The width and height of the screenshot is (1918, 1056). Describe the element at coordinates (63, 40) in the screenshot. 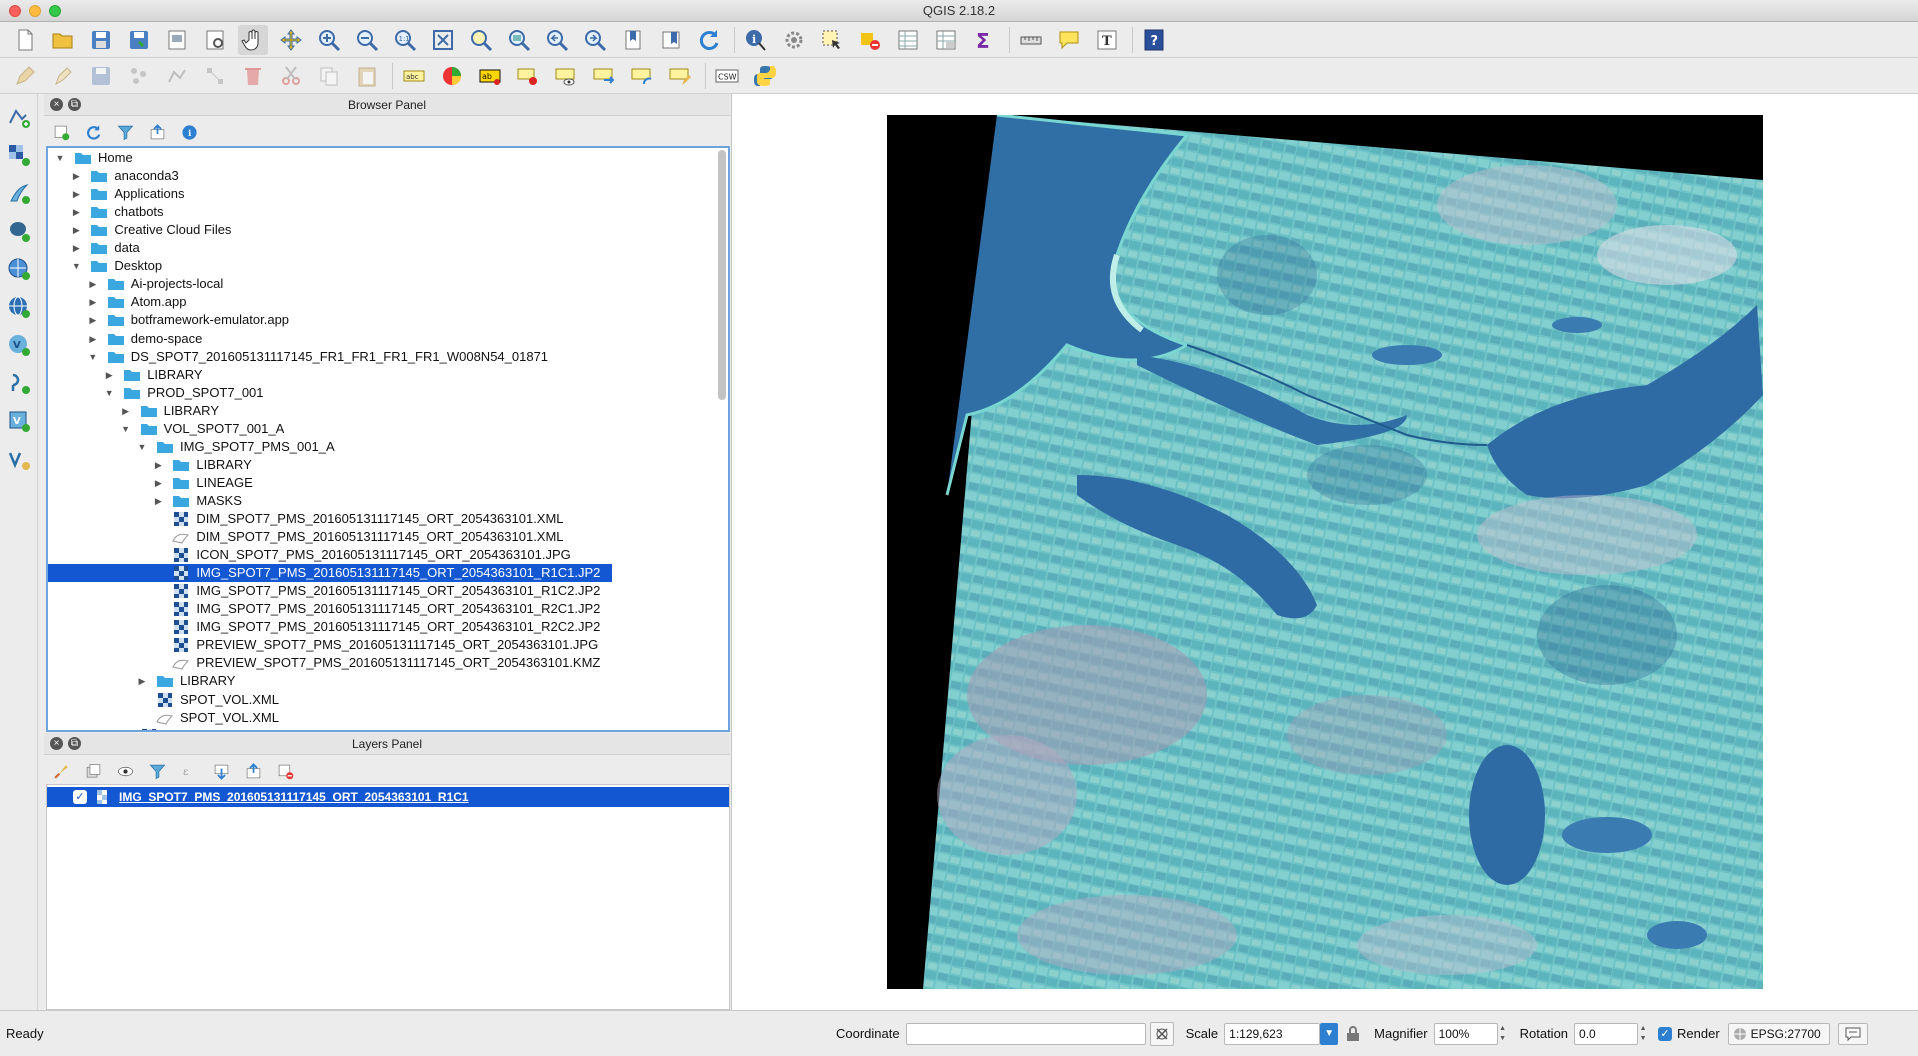

I see `open-project-icon` at that location.